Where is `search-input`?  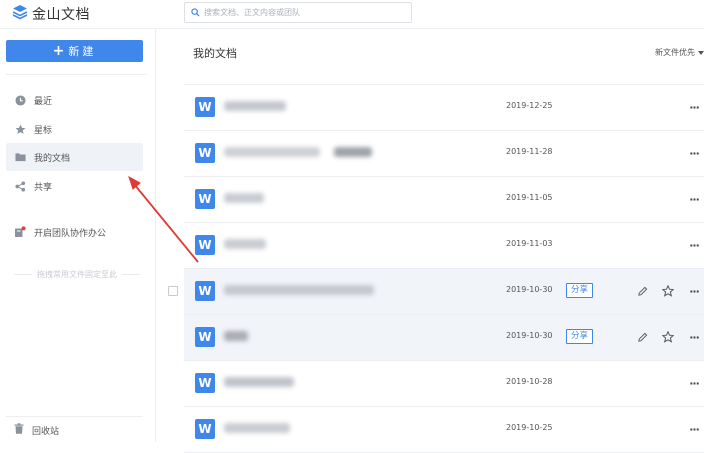 search-input is located at coordinates (304, 12).